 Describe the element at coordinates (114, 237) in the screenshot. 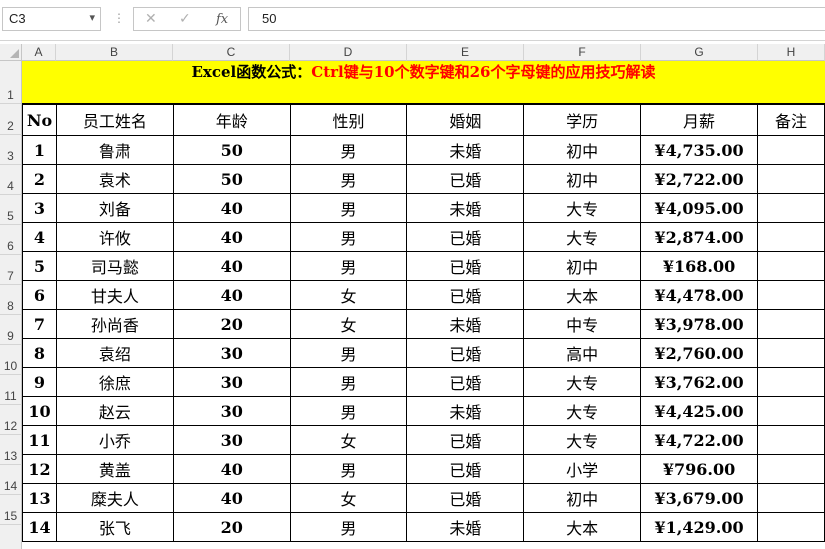

I see `cell-name: 许攸` at that location.